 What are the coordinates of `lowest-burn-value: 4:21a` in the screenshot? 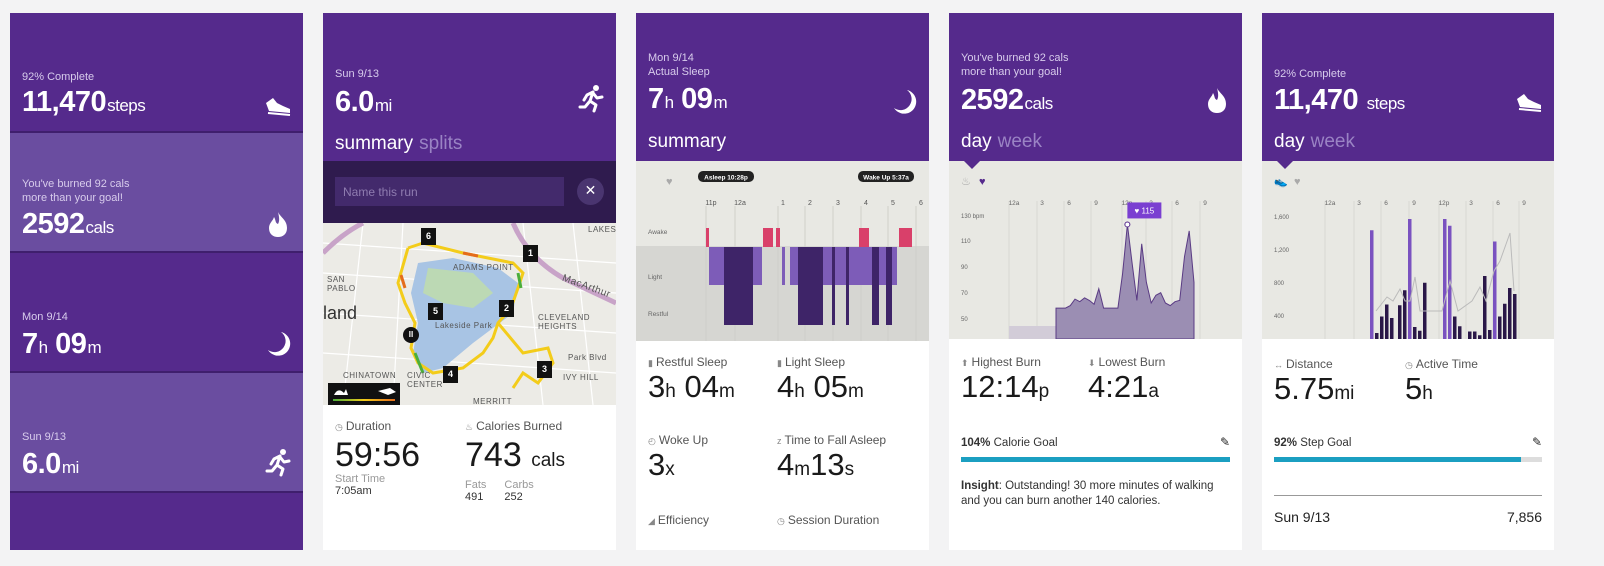 It's located at (1123, 386).